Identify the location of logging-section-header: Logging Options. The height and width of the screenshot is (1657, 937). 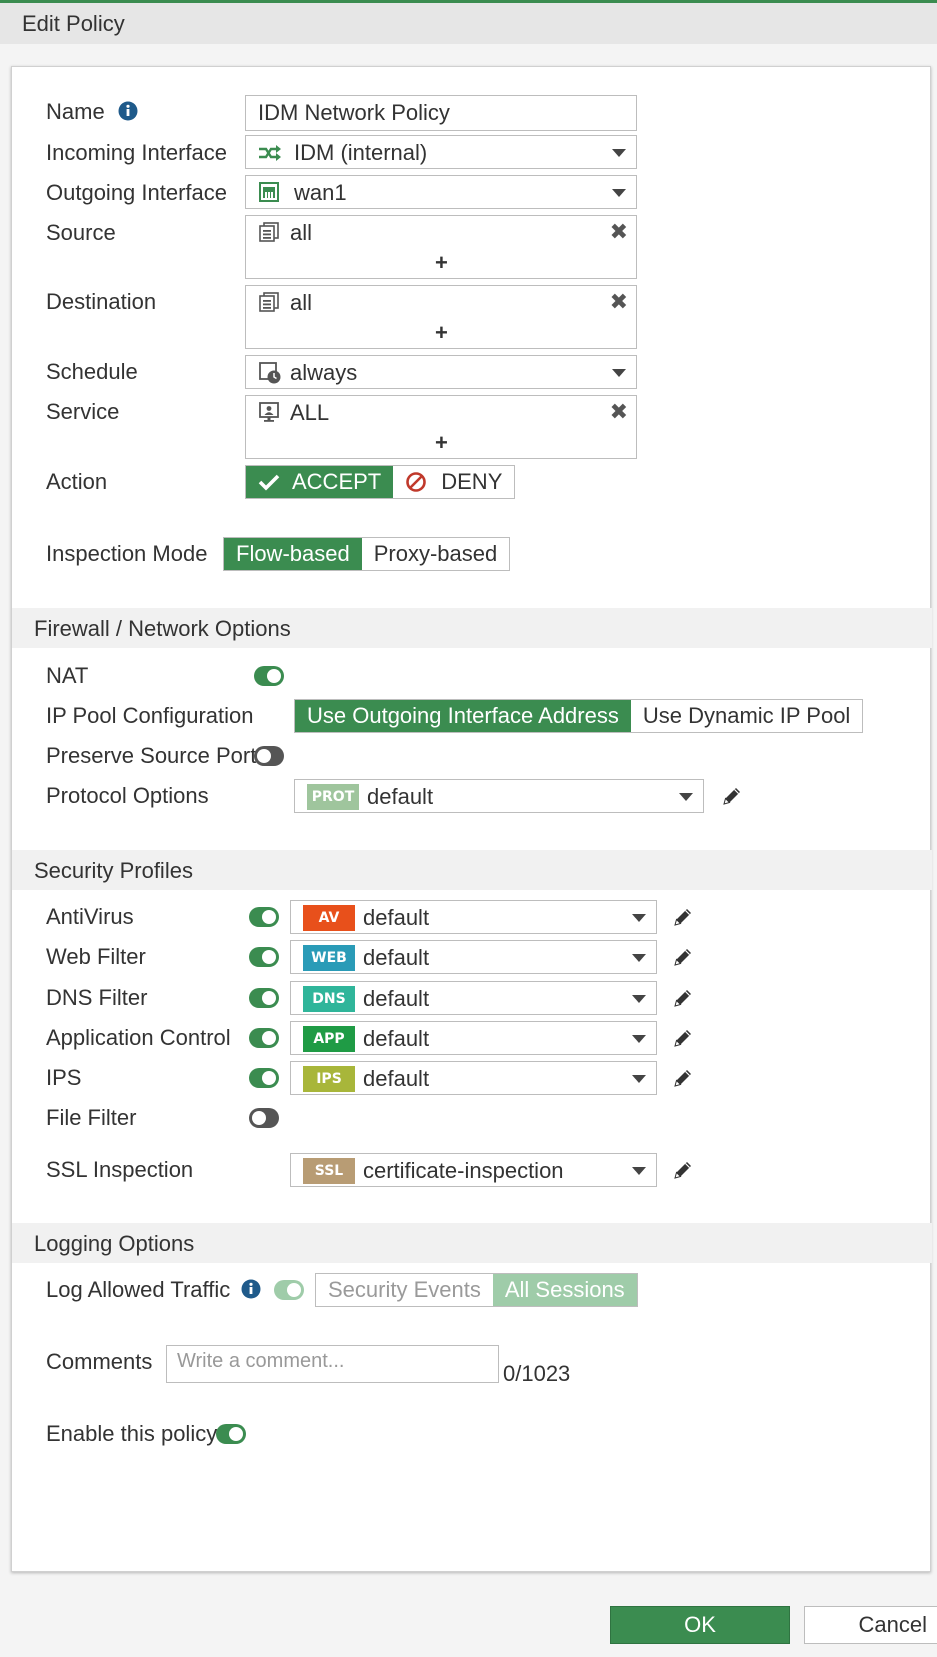
(472, 1243).